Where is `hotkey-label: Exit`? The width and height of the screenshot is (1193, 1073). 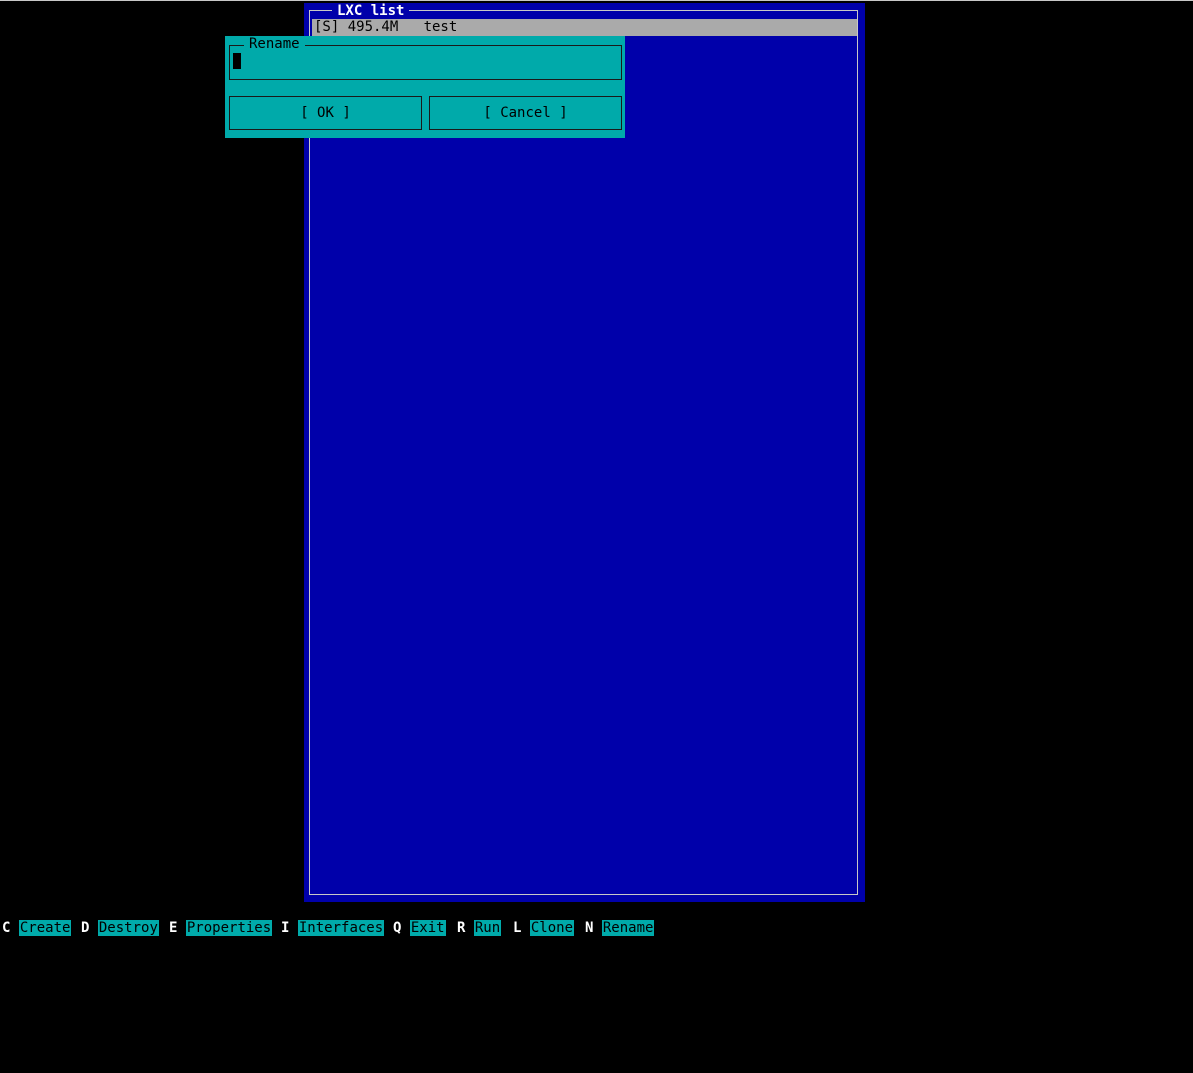
hotkey-label: Exit is located at coordinates (427, 928).